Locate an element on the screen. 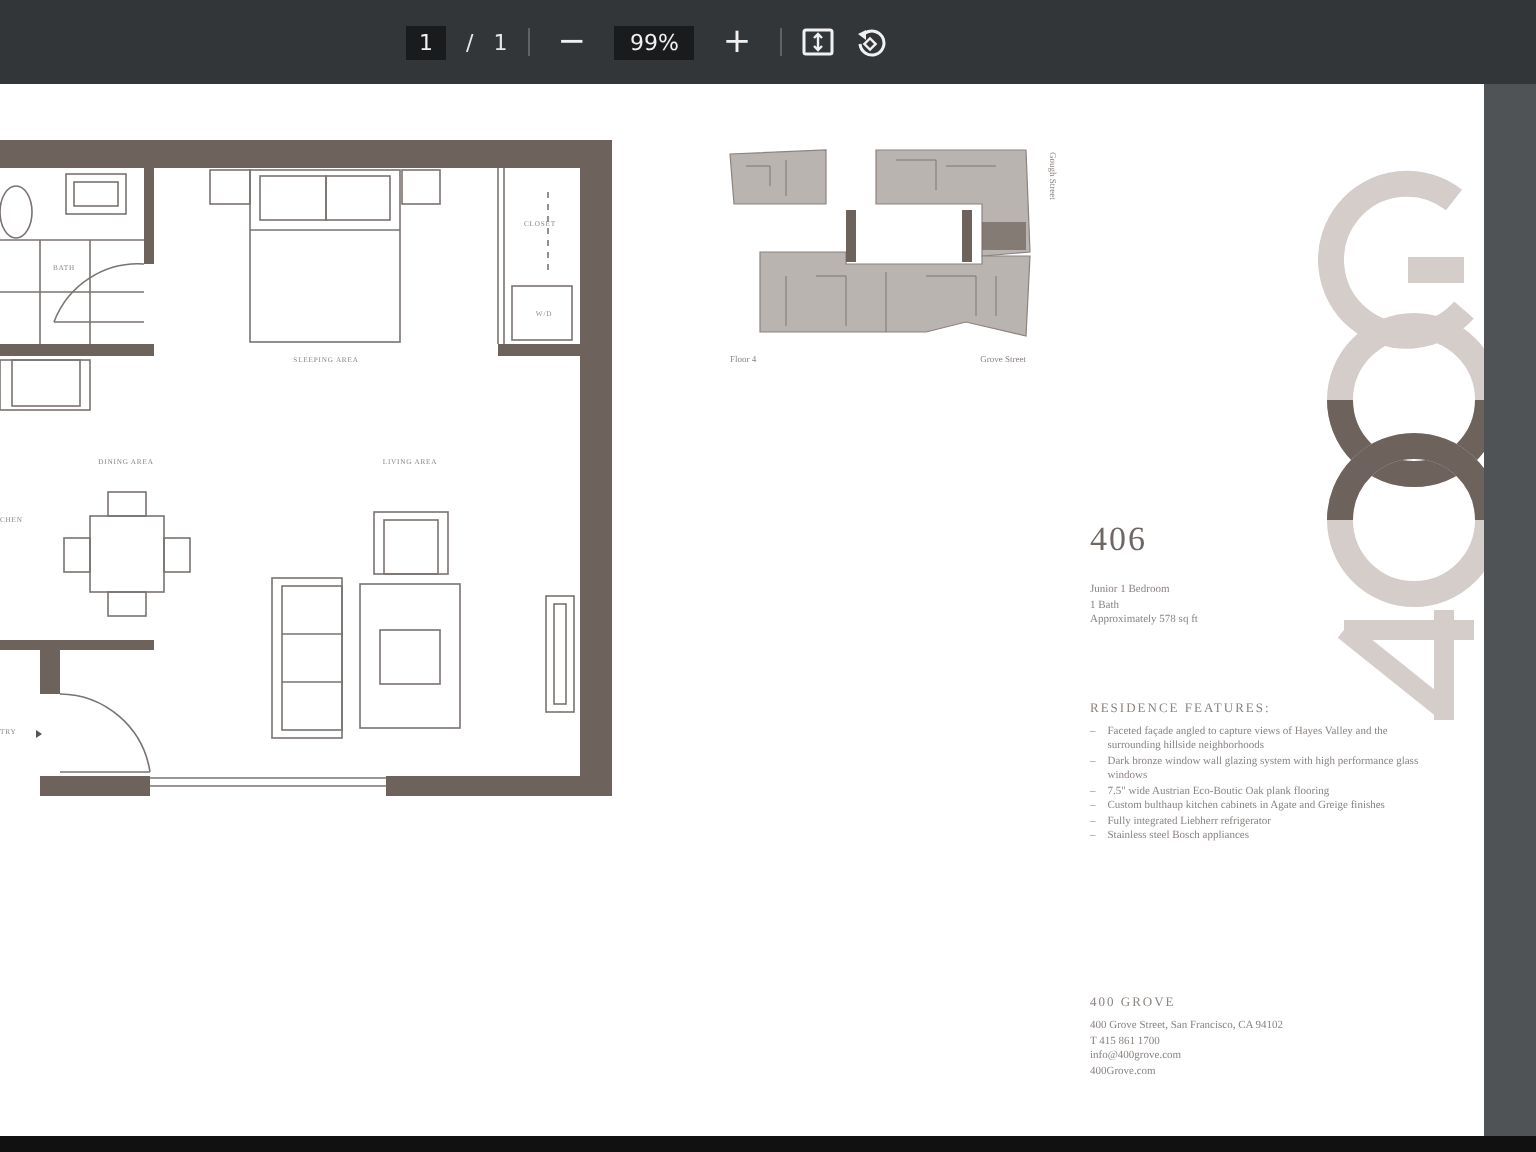 Image resolution: width=1536 pixels, height=1152 pixels. zoom-in-button: + is located at coordinates (737, 42).